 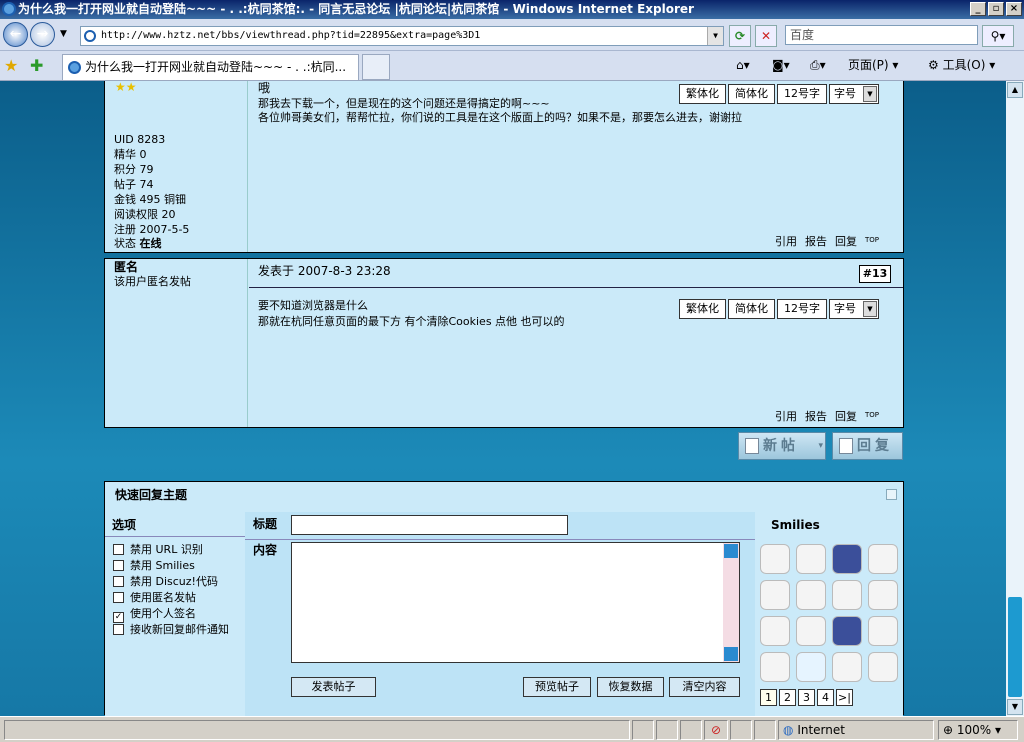 What do you see at coordinates (1015, 707) in the screenshot?
I see `scroll-down-icon: ▼` at bounding box center [1015, 707].